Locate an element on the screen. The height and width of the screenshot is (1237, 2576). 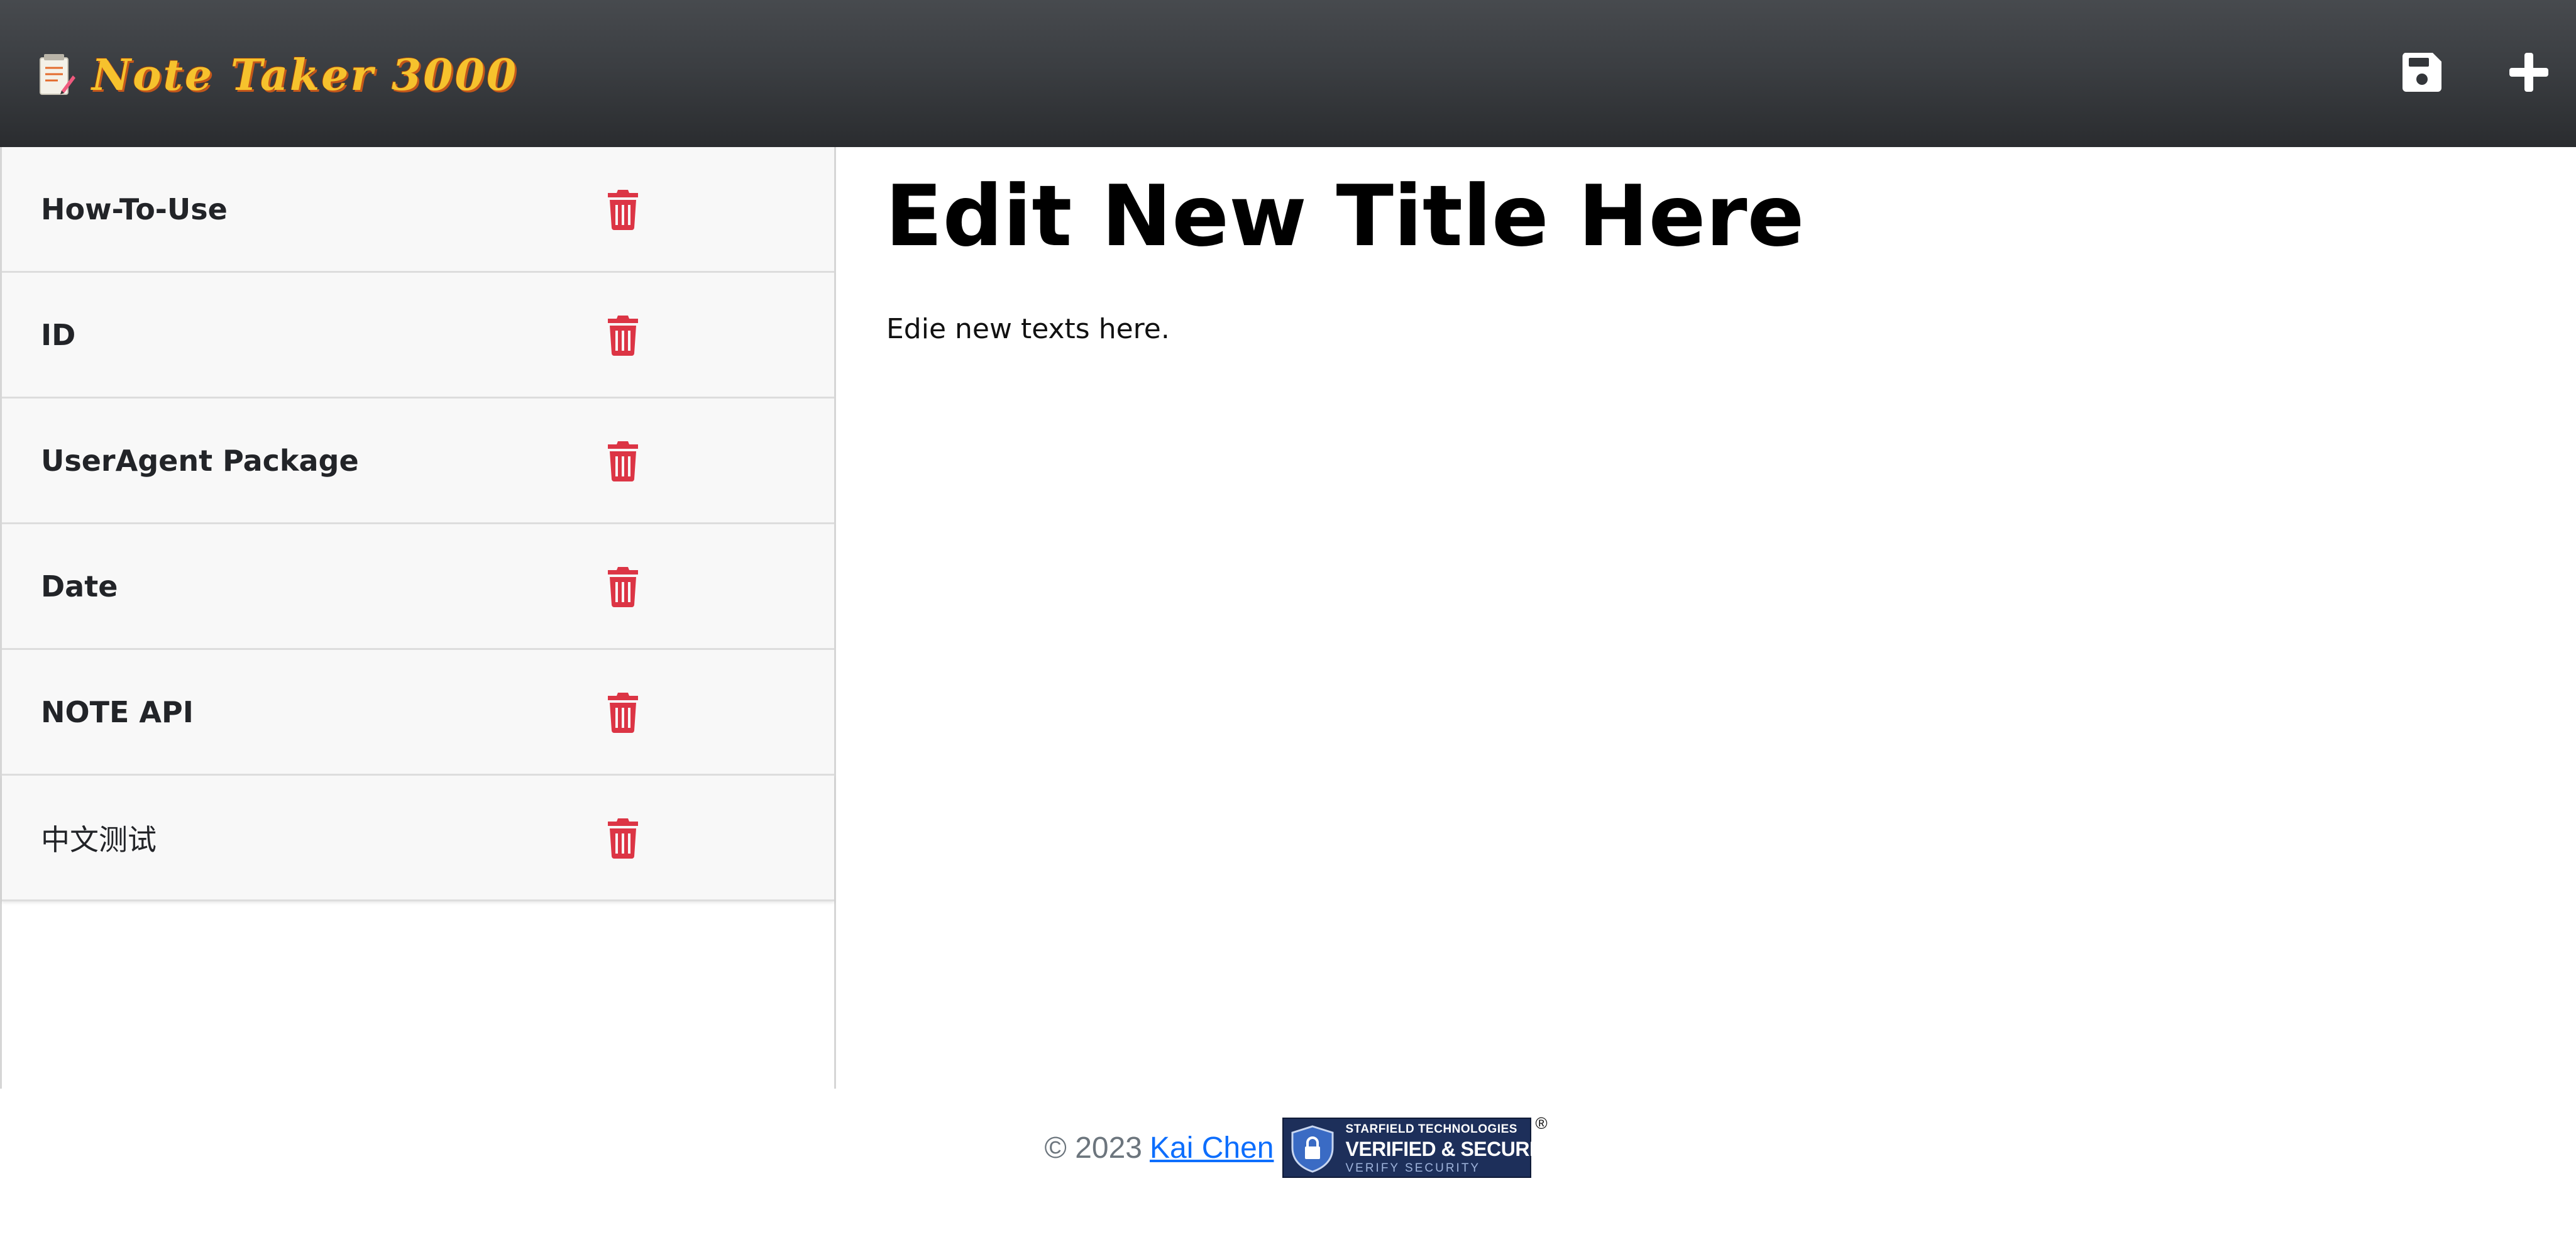
note-item-title: 中文测试 is located at coordinates (99, 837).